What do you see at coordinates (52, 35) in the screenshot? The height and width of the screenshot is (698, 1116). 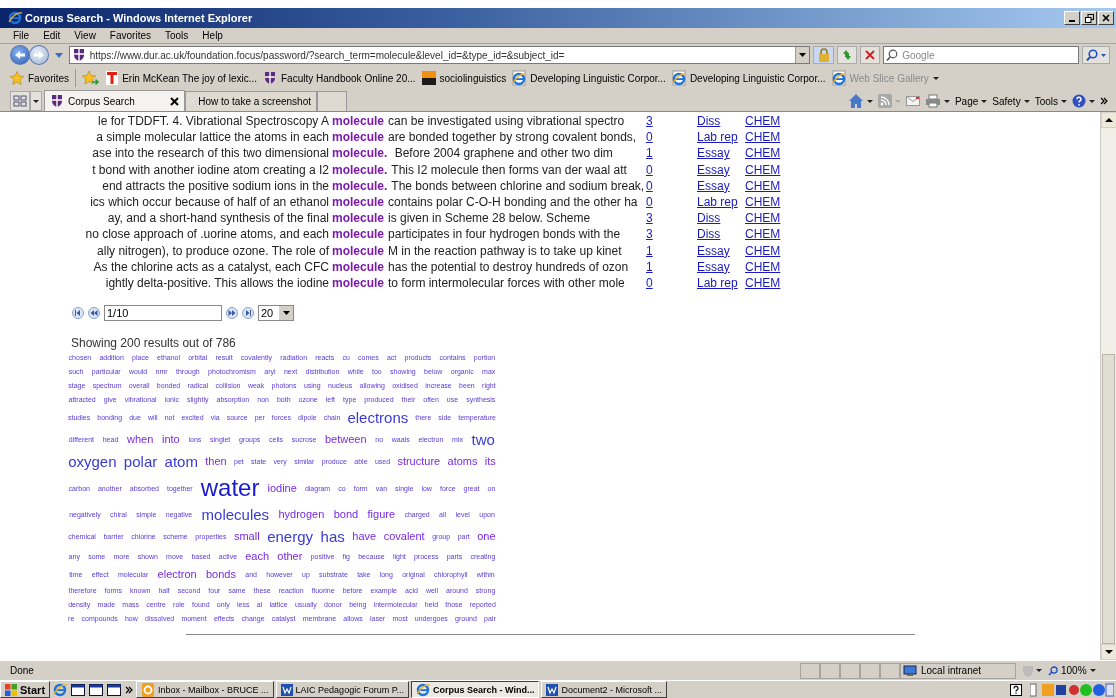 I see `menu-item: Edit` at bounding box center [52, 35].